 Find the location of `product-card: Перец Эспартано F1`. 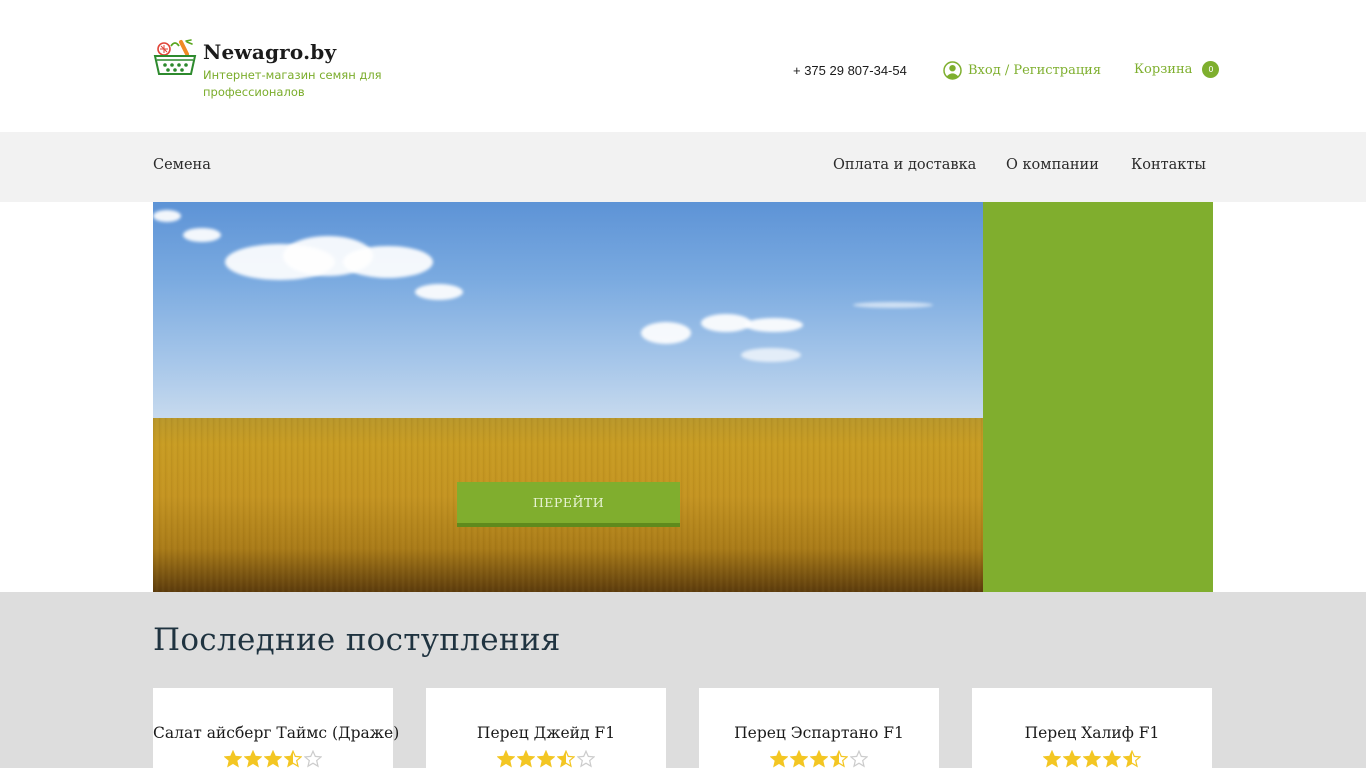

product-card: Перец Эспартано F1 is located at coordinates (819, 733).